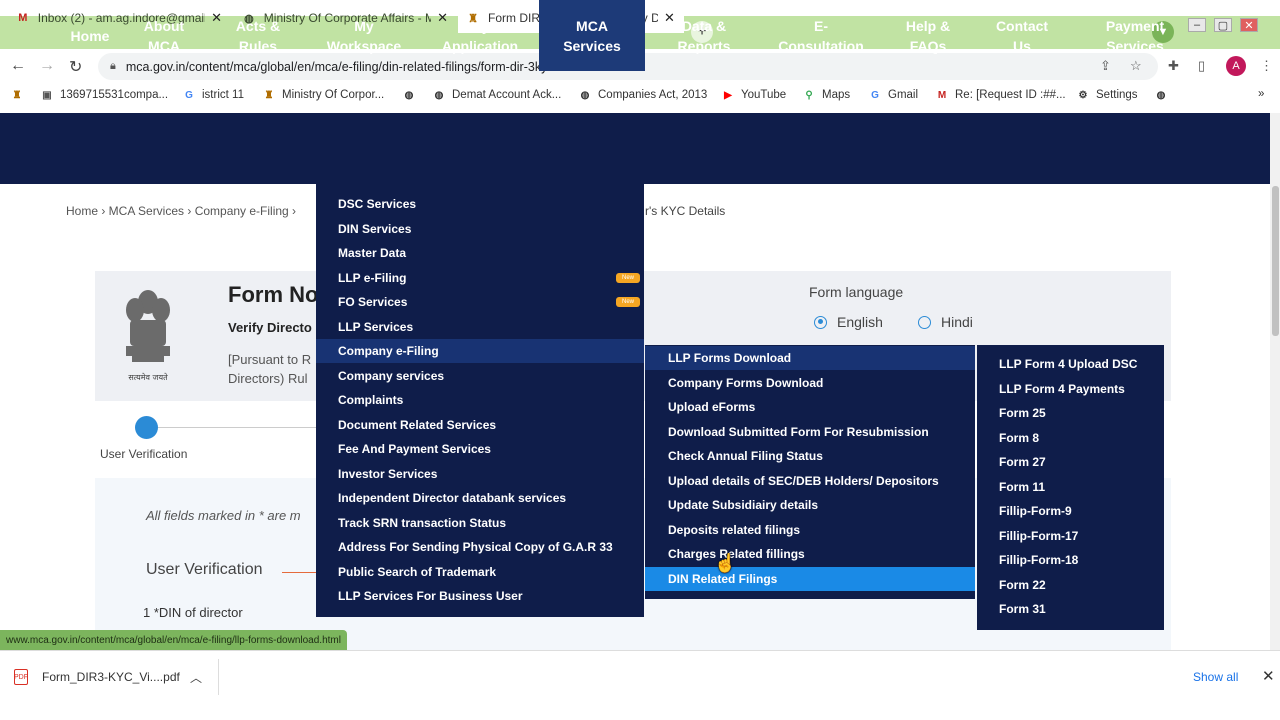  What do you see at coordinates (480, 596) in the screenshot?
I see `menu-item-llp-business-user: LLP Services For Business User` at bounding box center [480, 596].